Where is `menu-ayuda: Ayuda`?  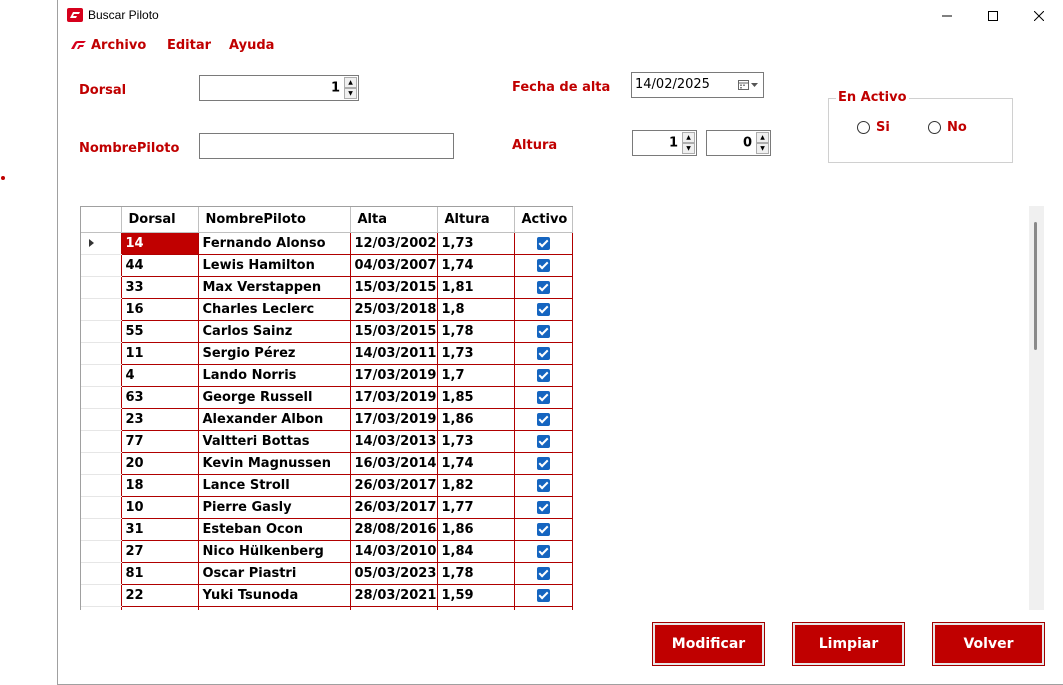 menu-ayuda: Ayuda is located at coordinates (251, 45).